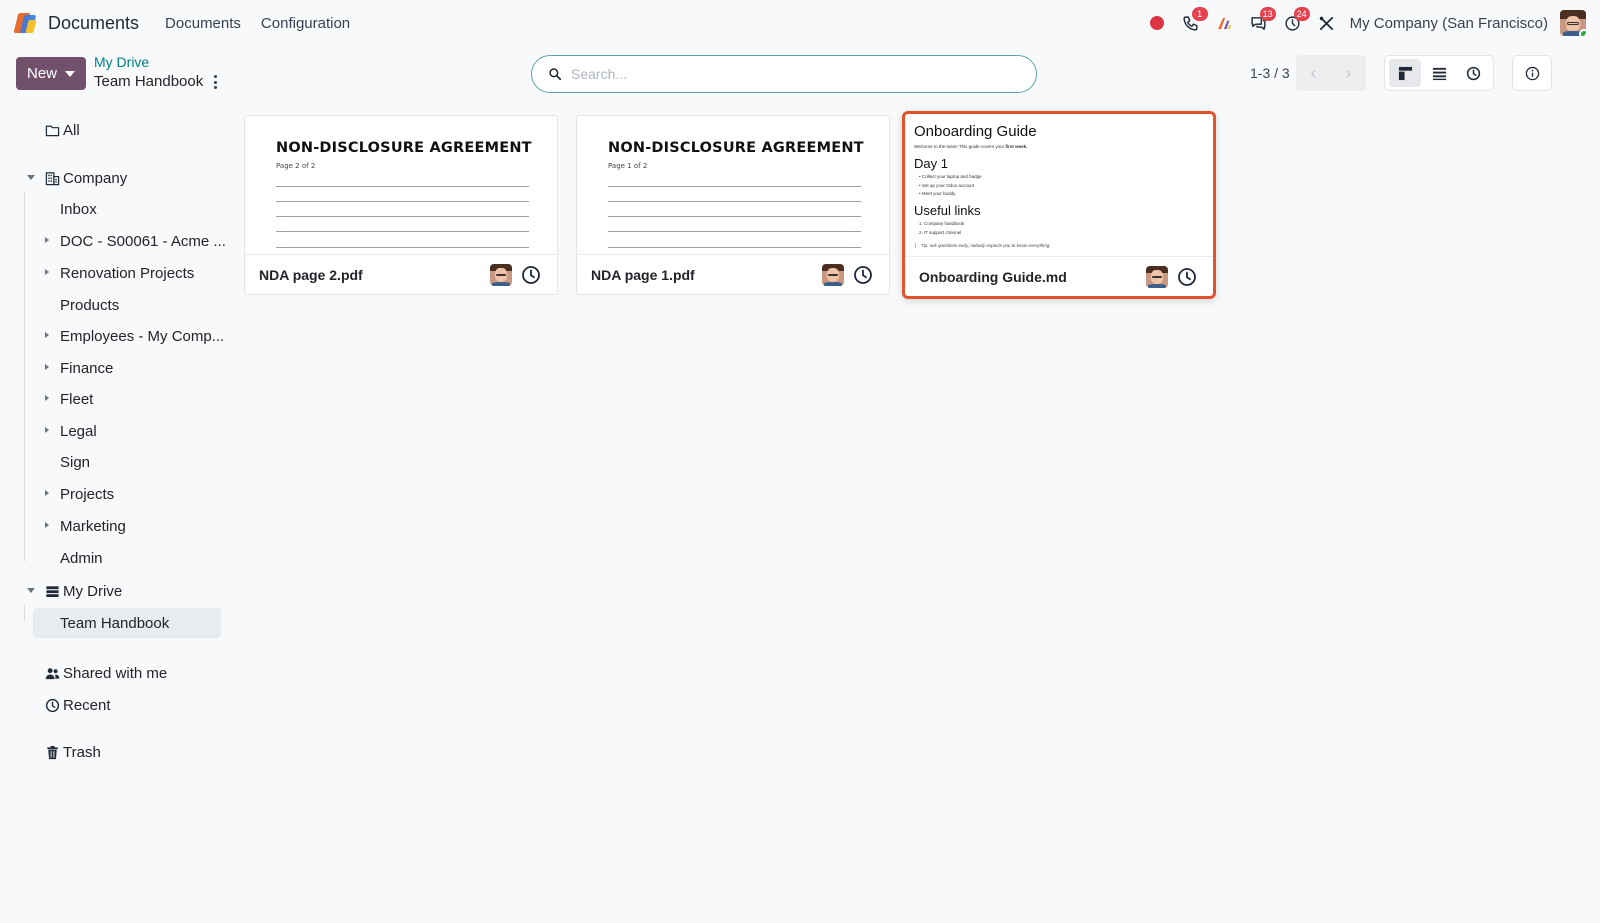 This screenshot has width=1600, height=923. Describe the element at coordinates (628, 166) in the screenshot. I see `preview-page-number: Page 1 of 2` at that location.